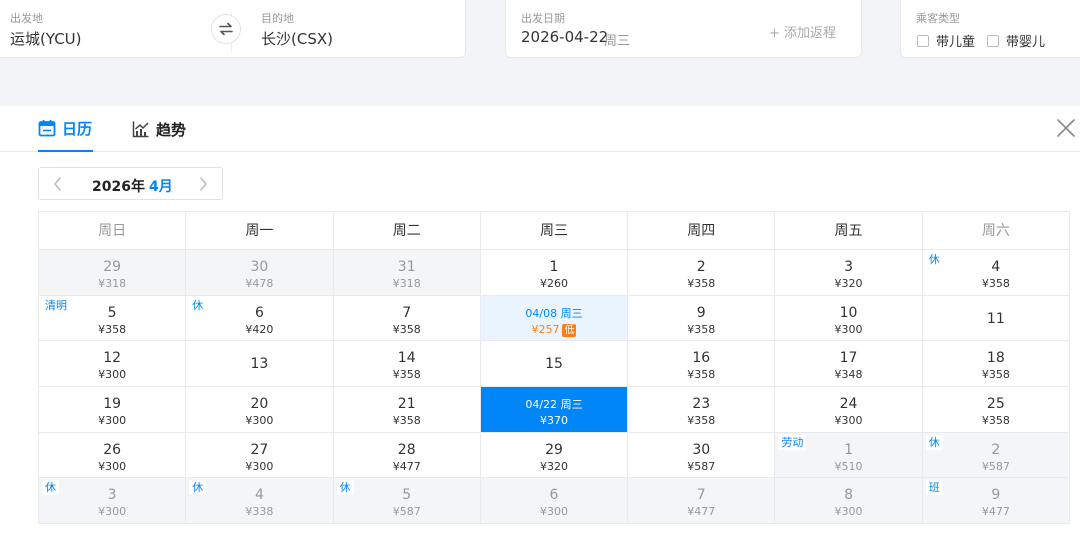 This screenshot has width=1080, height=536. I want to click on calendar-day: 27 ¥300, so click(260, 455).